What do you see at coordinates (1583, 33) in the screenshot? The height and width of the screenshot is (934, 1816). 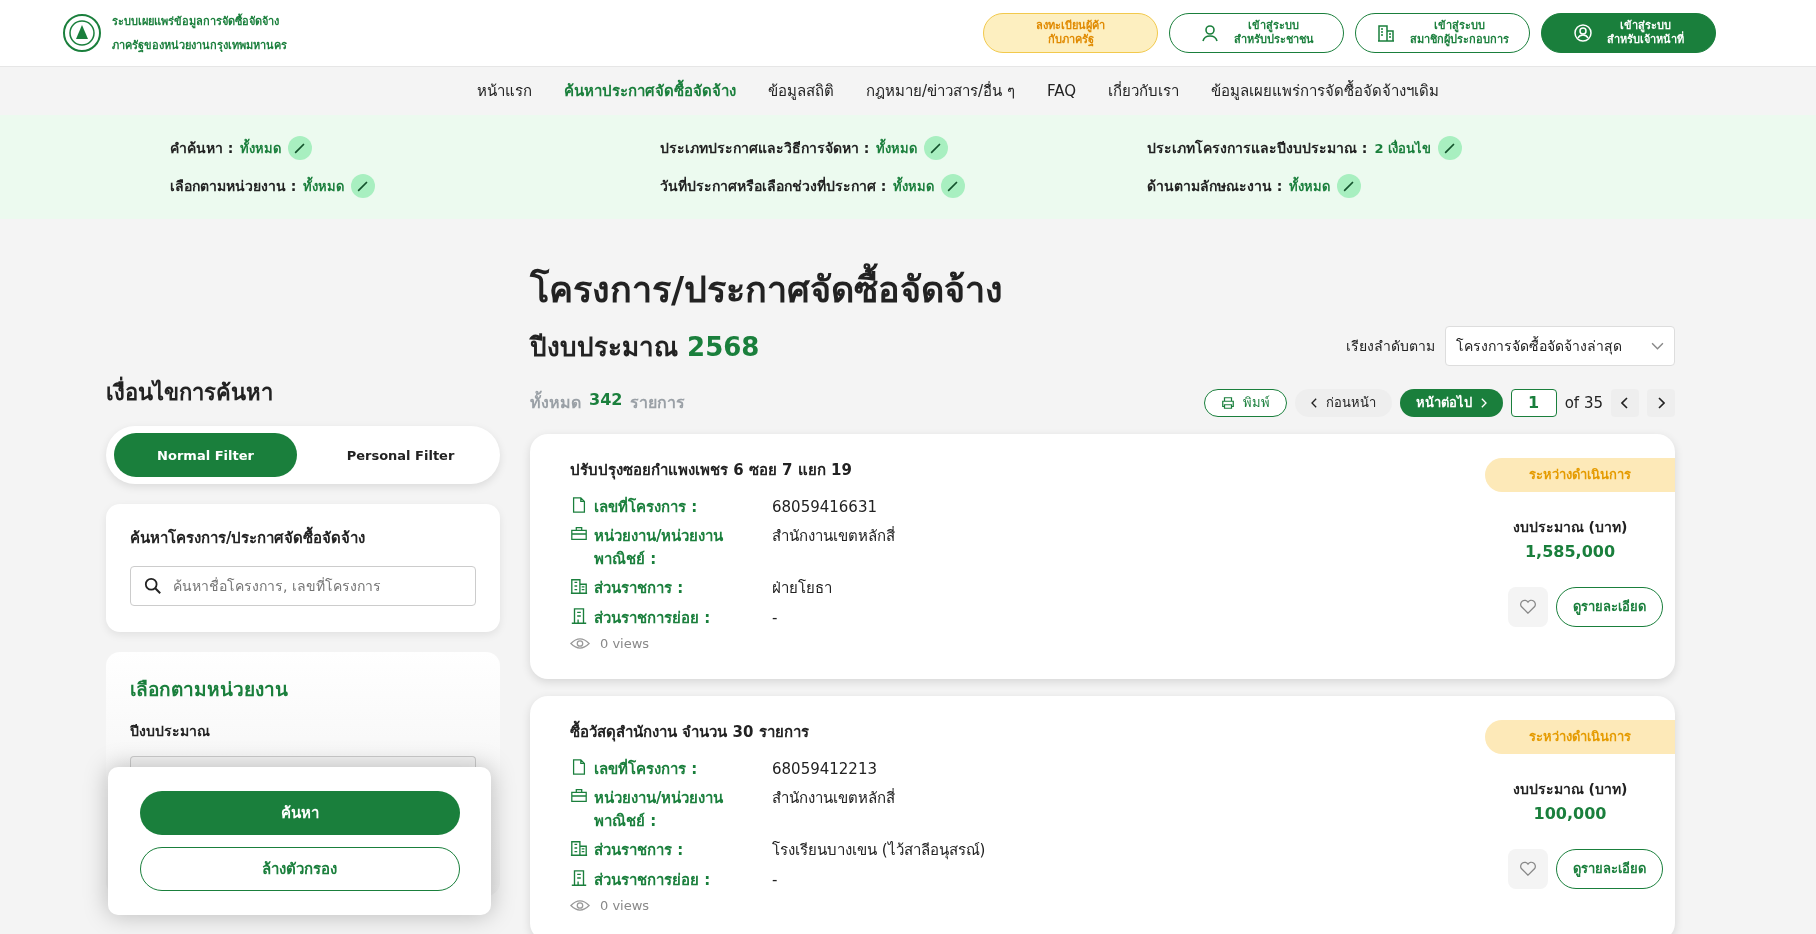 I see `staff-icon` at bounding box center [1583, 33].